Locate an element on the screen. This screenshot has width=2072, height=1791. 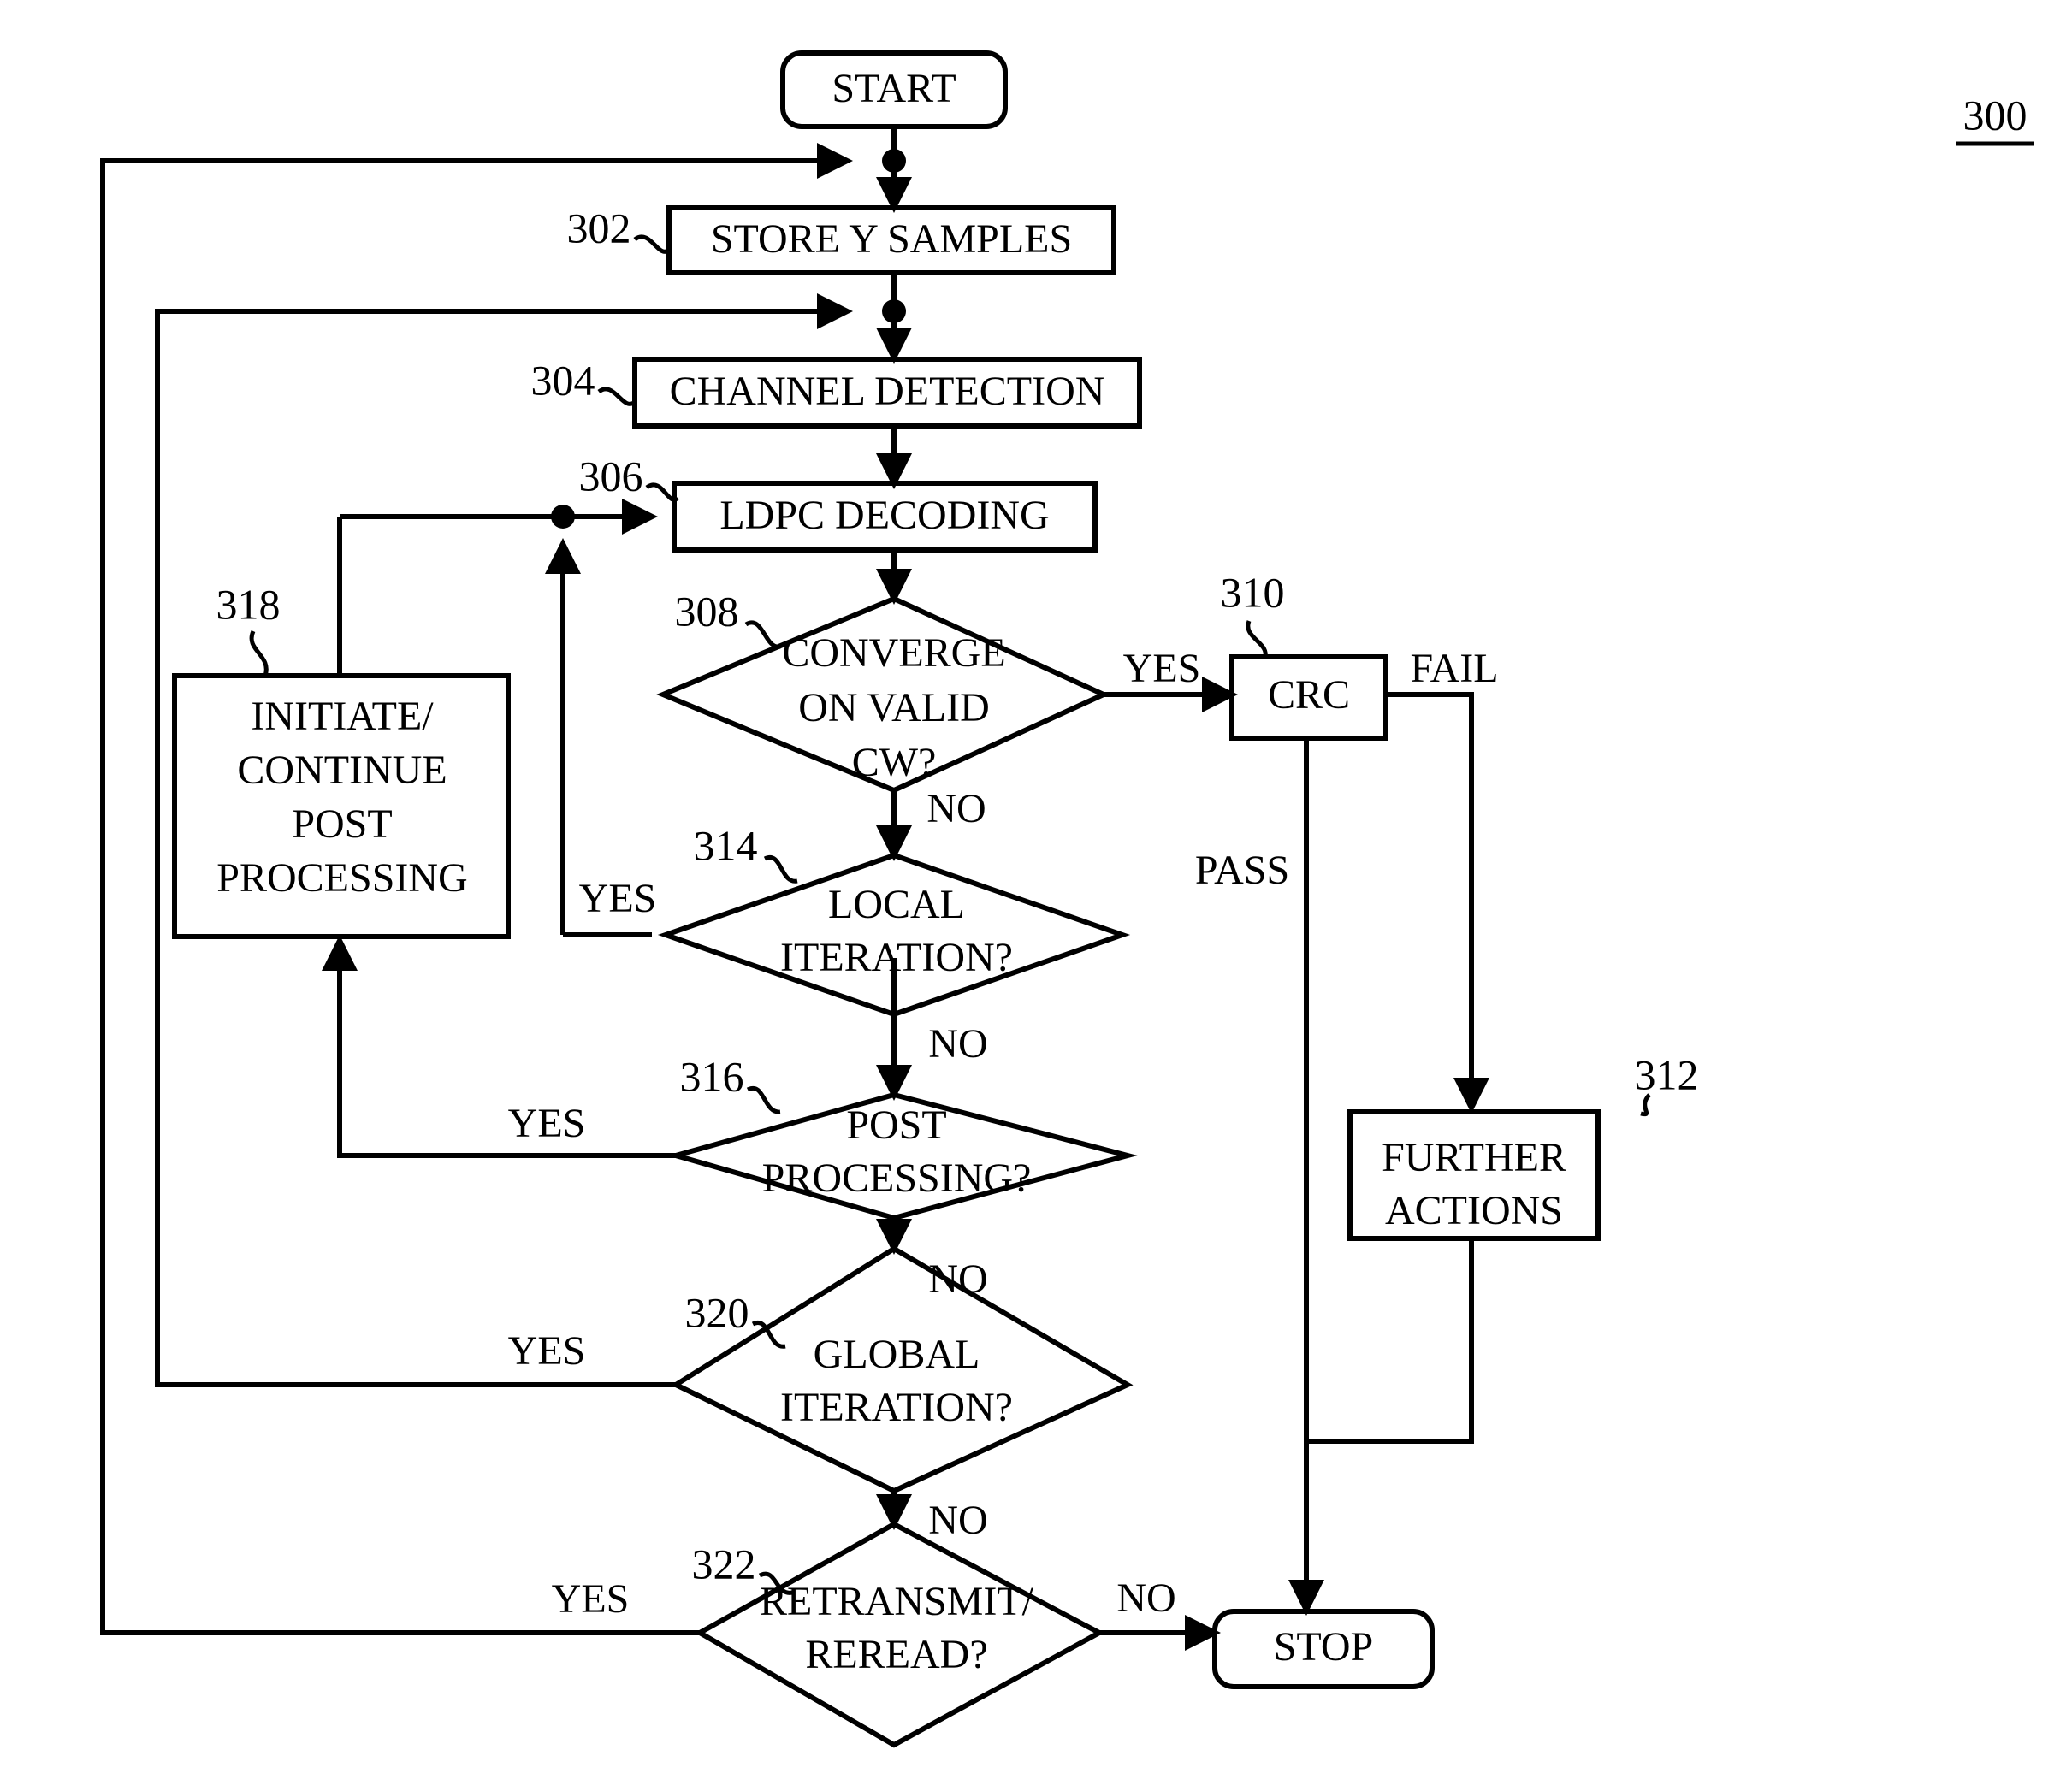
edge-label-local-no: NO is located at coordinates (957, 1044).